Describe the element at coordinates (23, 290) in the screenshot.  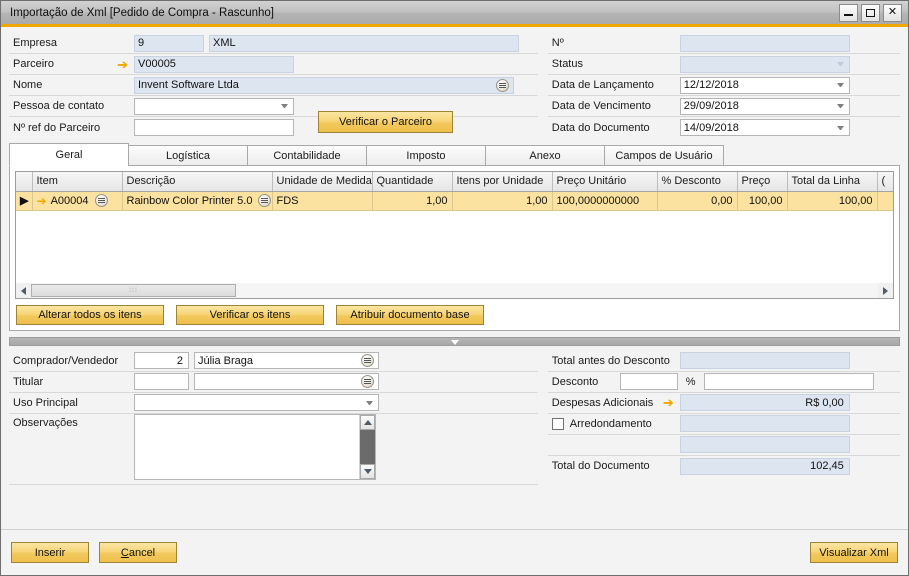
I see `scroll-left-icon` at that location.